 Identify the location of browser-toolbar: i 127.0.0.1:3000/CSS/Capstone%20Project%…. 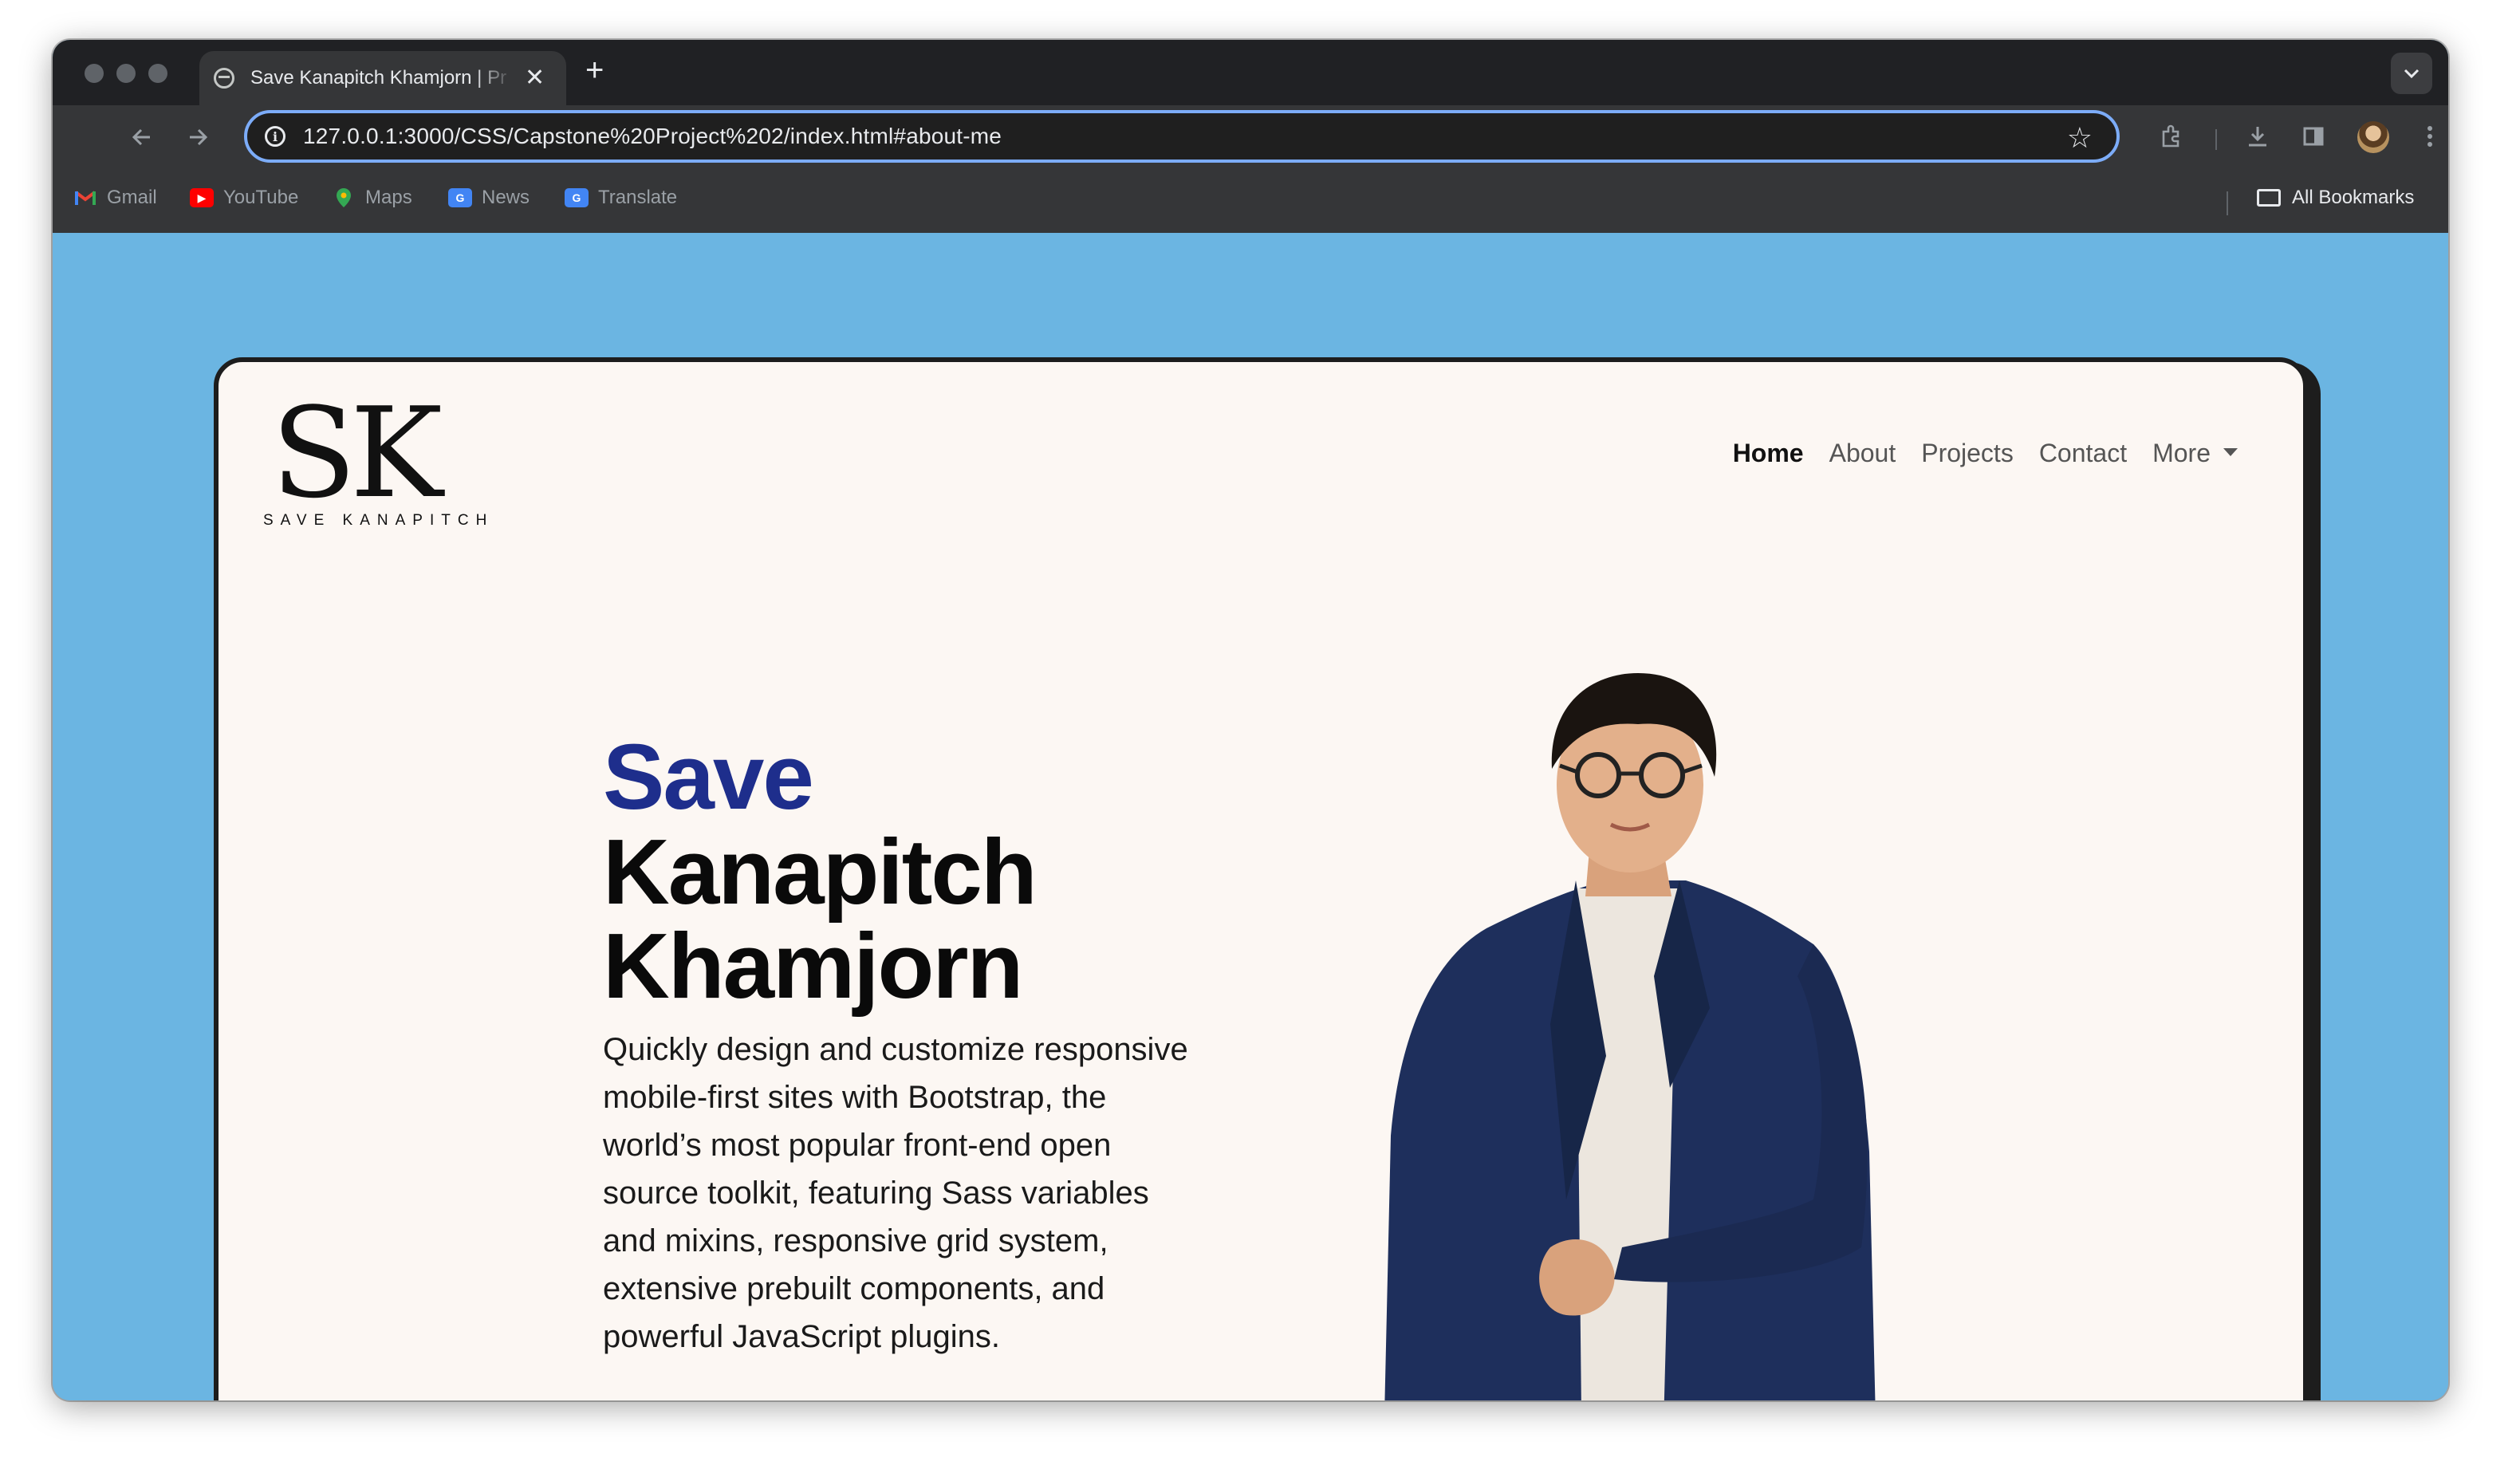
(1251, 137).